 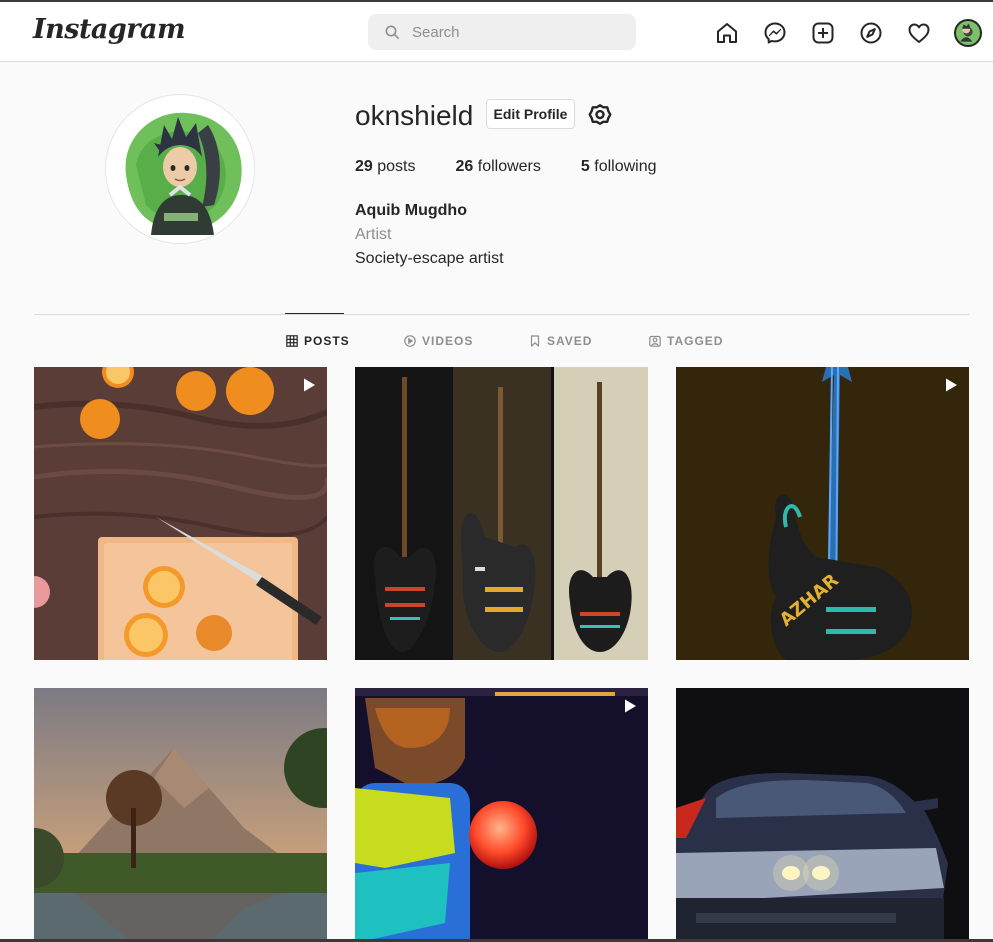 I want to click on tab-posts: POSTS, so click(x=318, y=341).